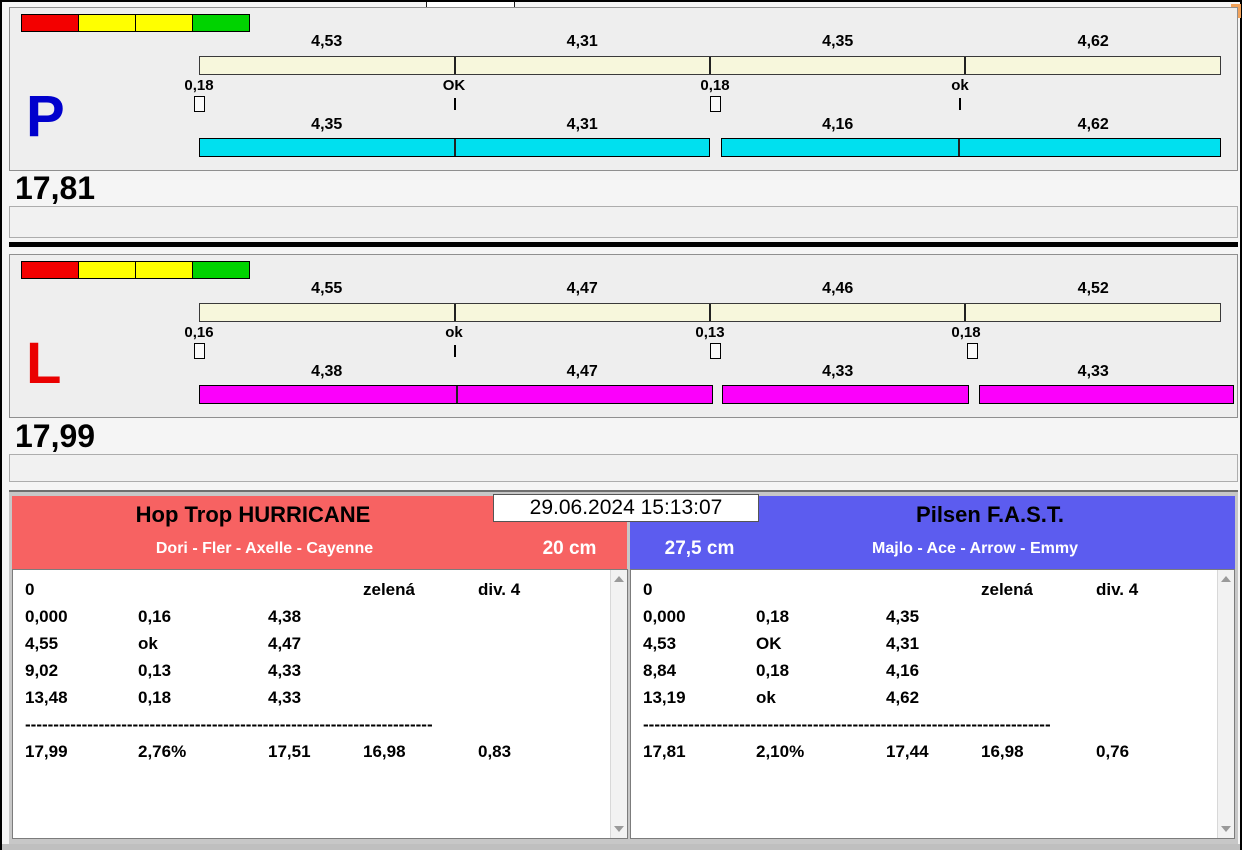 This screenshot has height=850, width=1242. What do you see at coordinates (664, 697) in the screenshot?
I see `cell: 13,19` at bounding box center [664, 697].